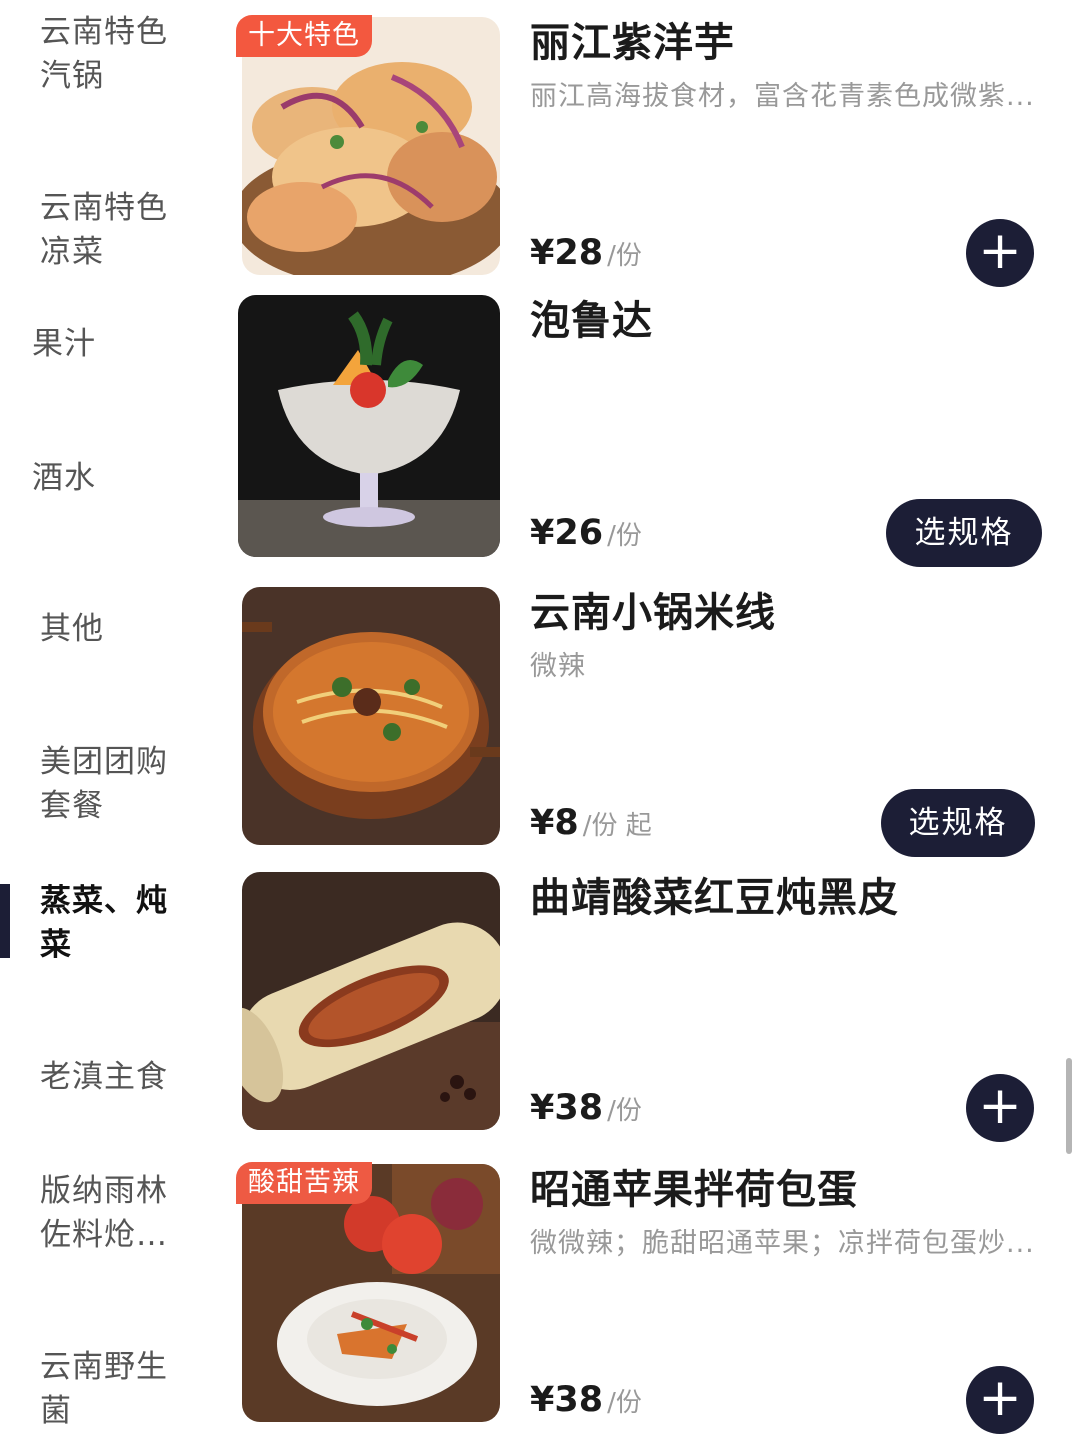 Image resolution: width=1080 pixels, height=1440 pixels. What do you see at coordinates (591, 321) in the screenshot?
I see `item-name: 泡鲁达` at bounding box center [591, 321].